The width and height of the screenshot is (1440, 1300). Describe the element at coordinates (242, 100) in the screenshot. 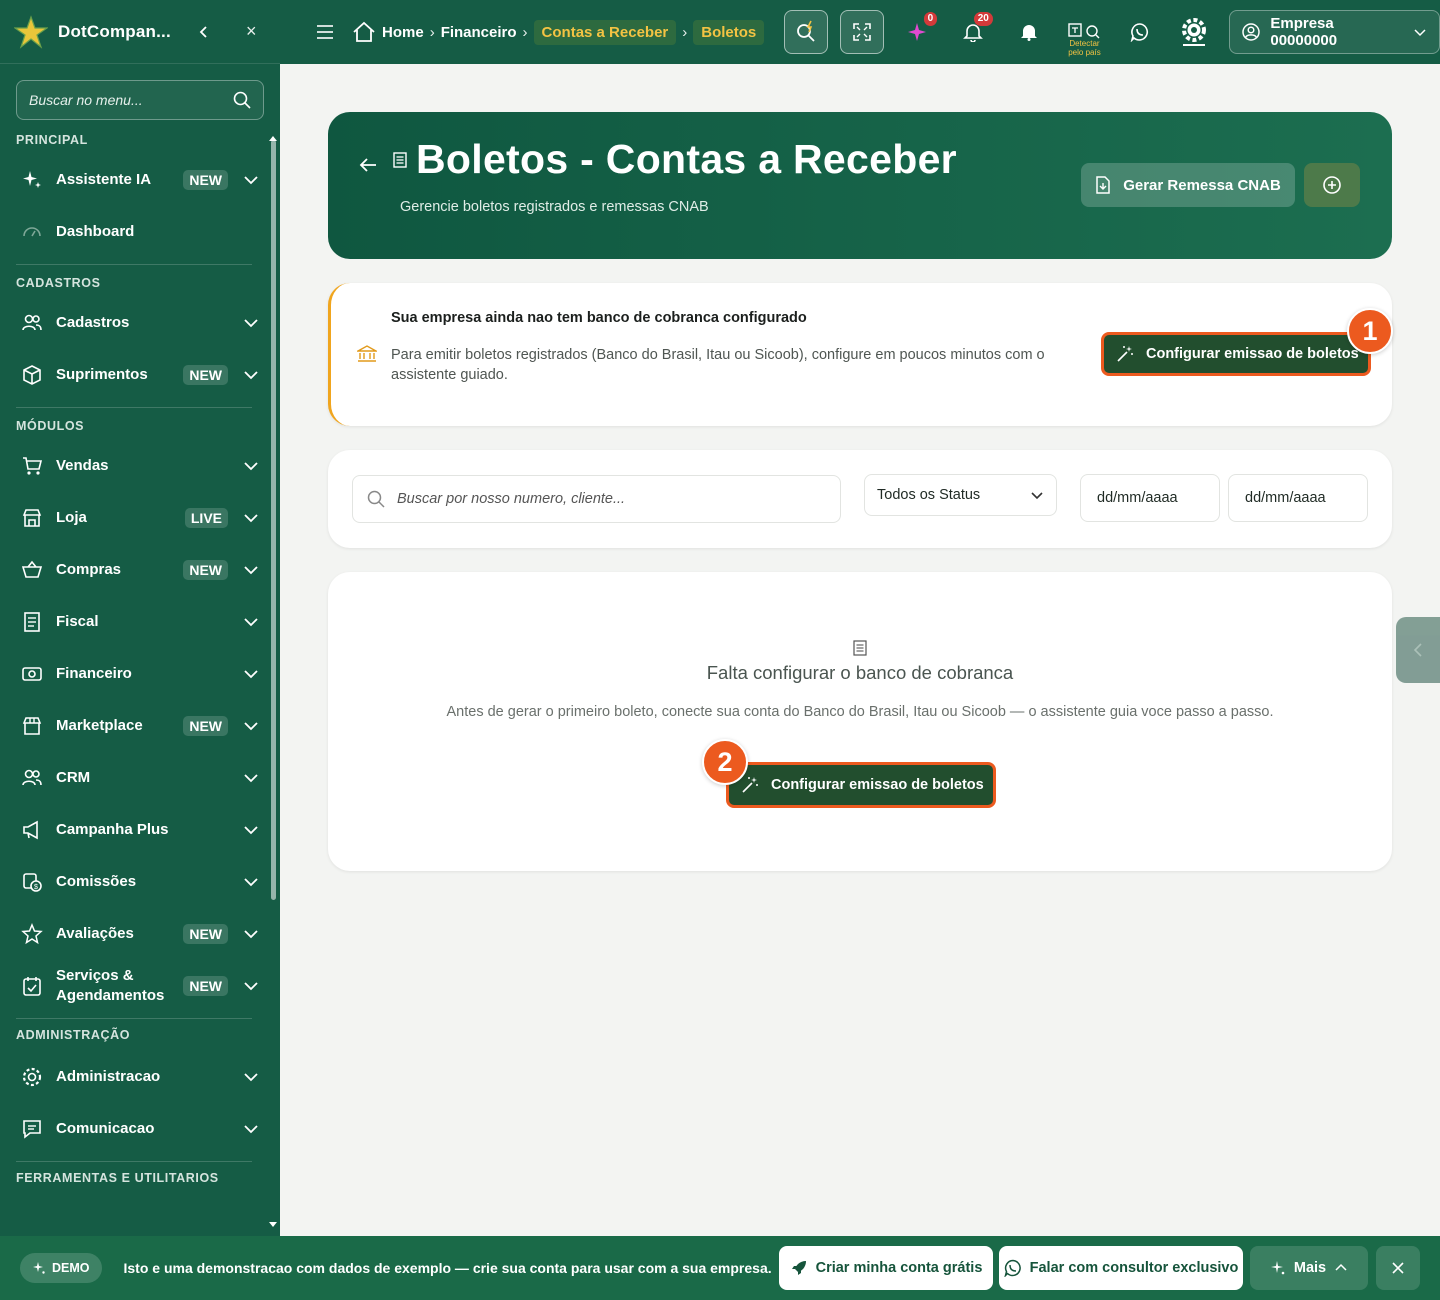

I see `search-icon` at that location.